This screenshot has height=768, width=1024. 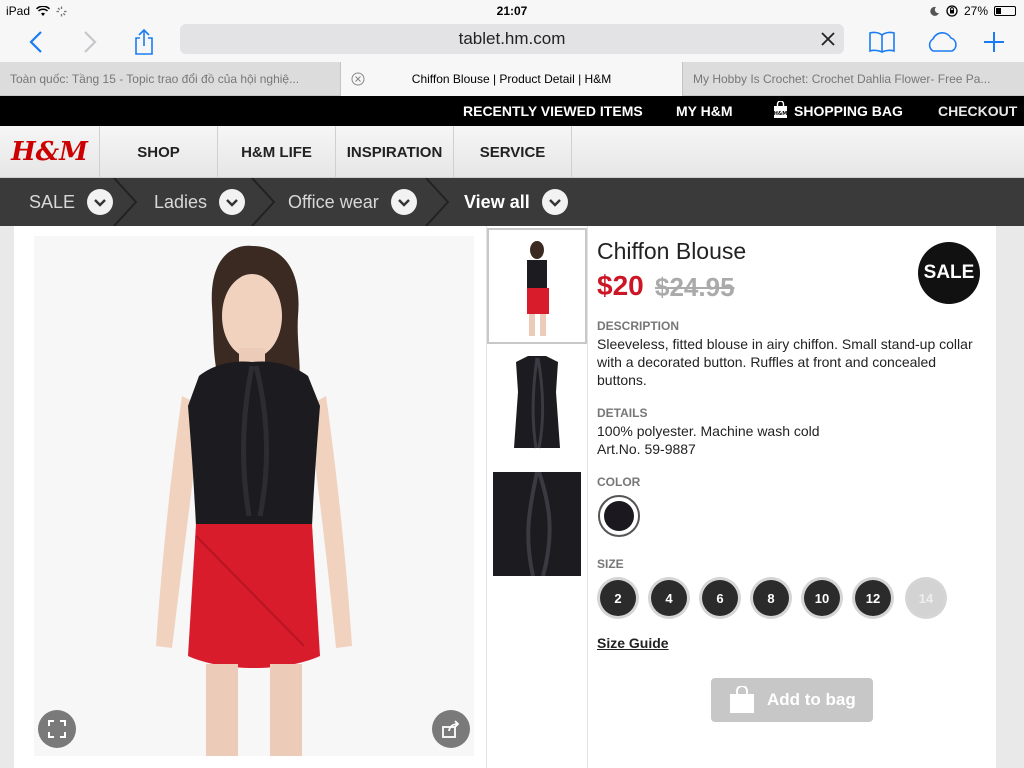 What do you see at coordinates (952, 11) in the screenshot?
I see `rotation-lock-icon` at bounding box center [952, 11].